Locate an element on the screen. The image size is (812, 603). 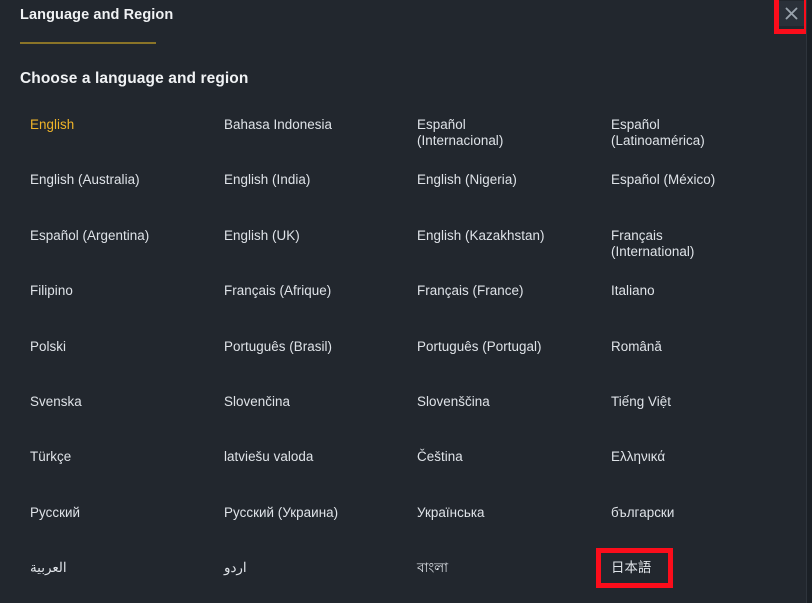
language-option: Filipino is located at coordinates (127, 301).